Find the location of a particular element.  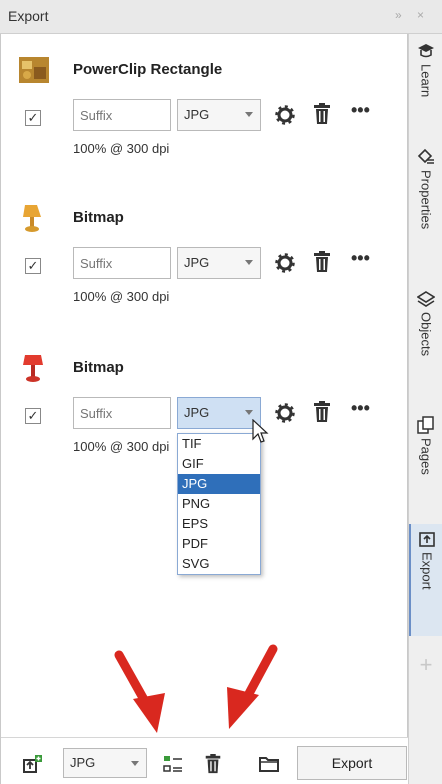

bottom-format-select: JPG is located at coordinates (105, 763).